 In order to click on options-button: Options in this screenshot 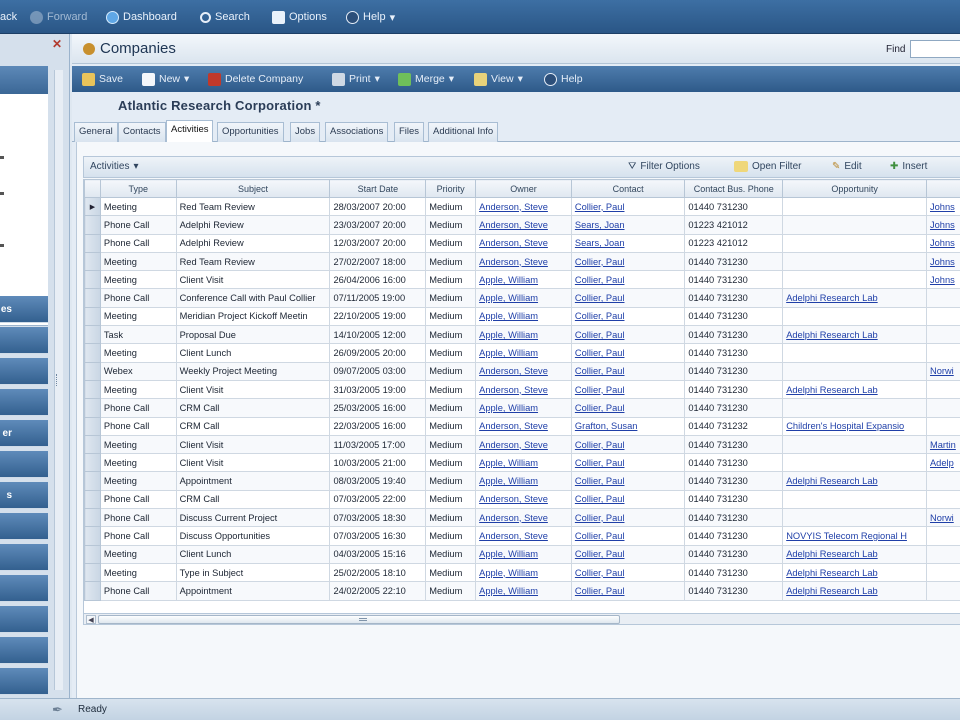, I will do `click(299, 17)`.